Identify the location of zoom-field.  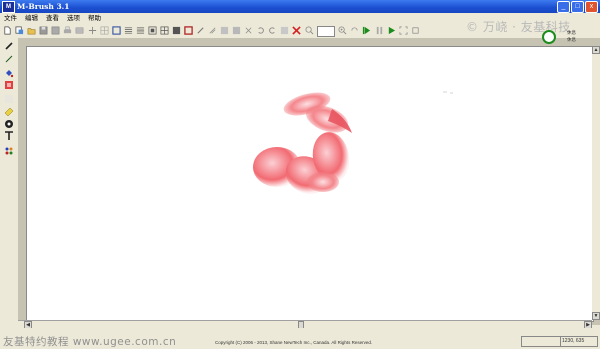
(326, 31).